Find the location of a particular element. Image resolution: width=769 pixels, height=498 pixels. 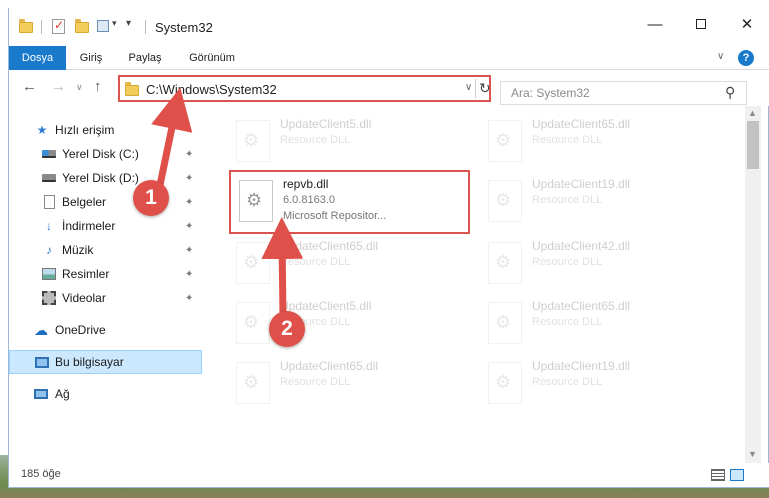

sidebar-item-documents: Belgeler ✦ is located at coordinates (105, 202).